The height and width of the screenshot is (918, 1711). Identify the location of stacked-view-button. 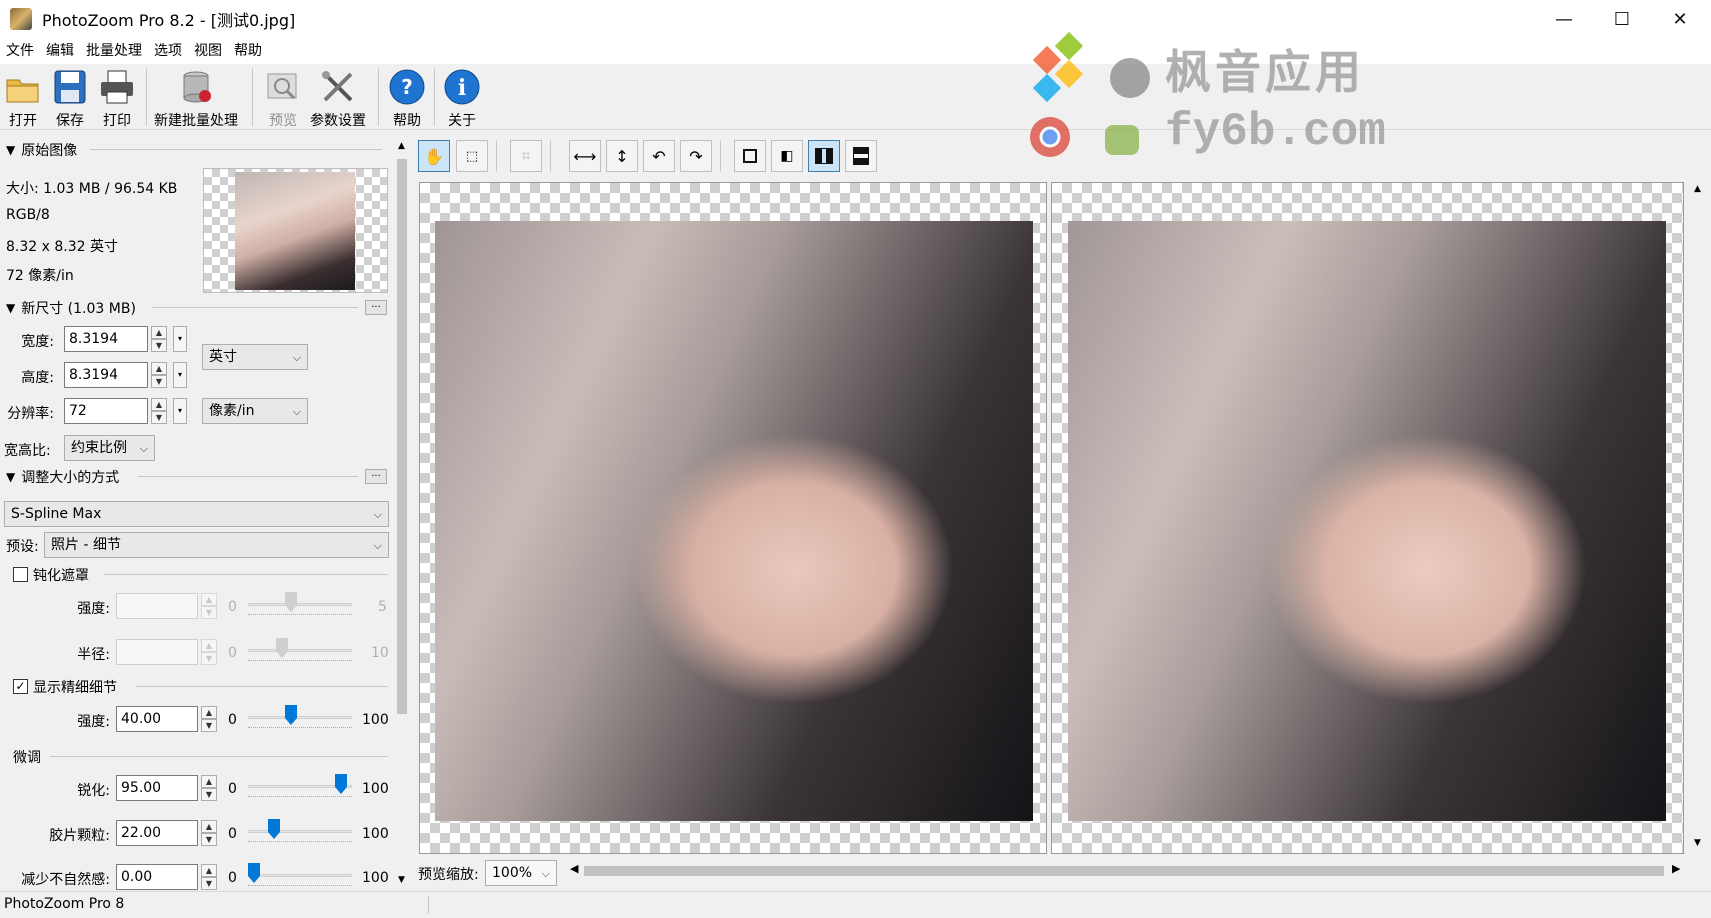
(861, 156).